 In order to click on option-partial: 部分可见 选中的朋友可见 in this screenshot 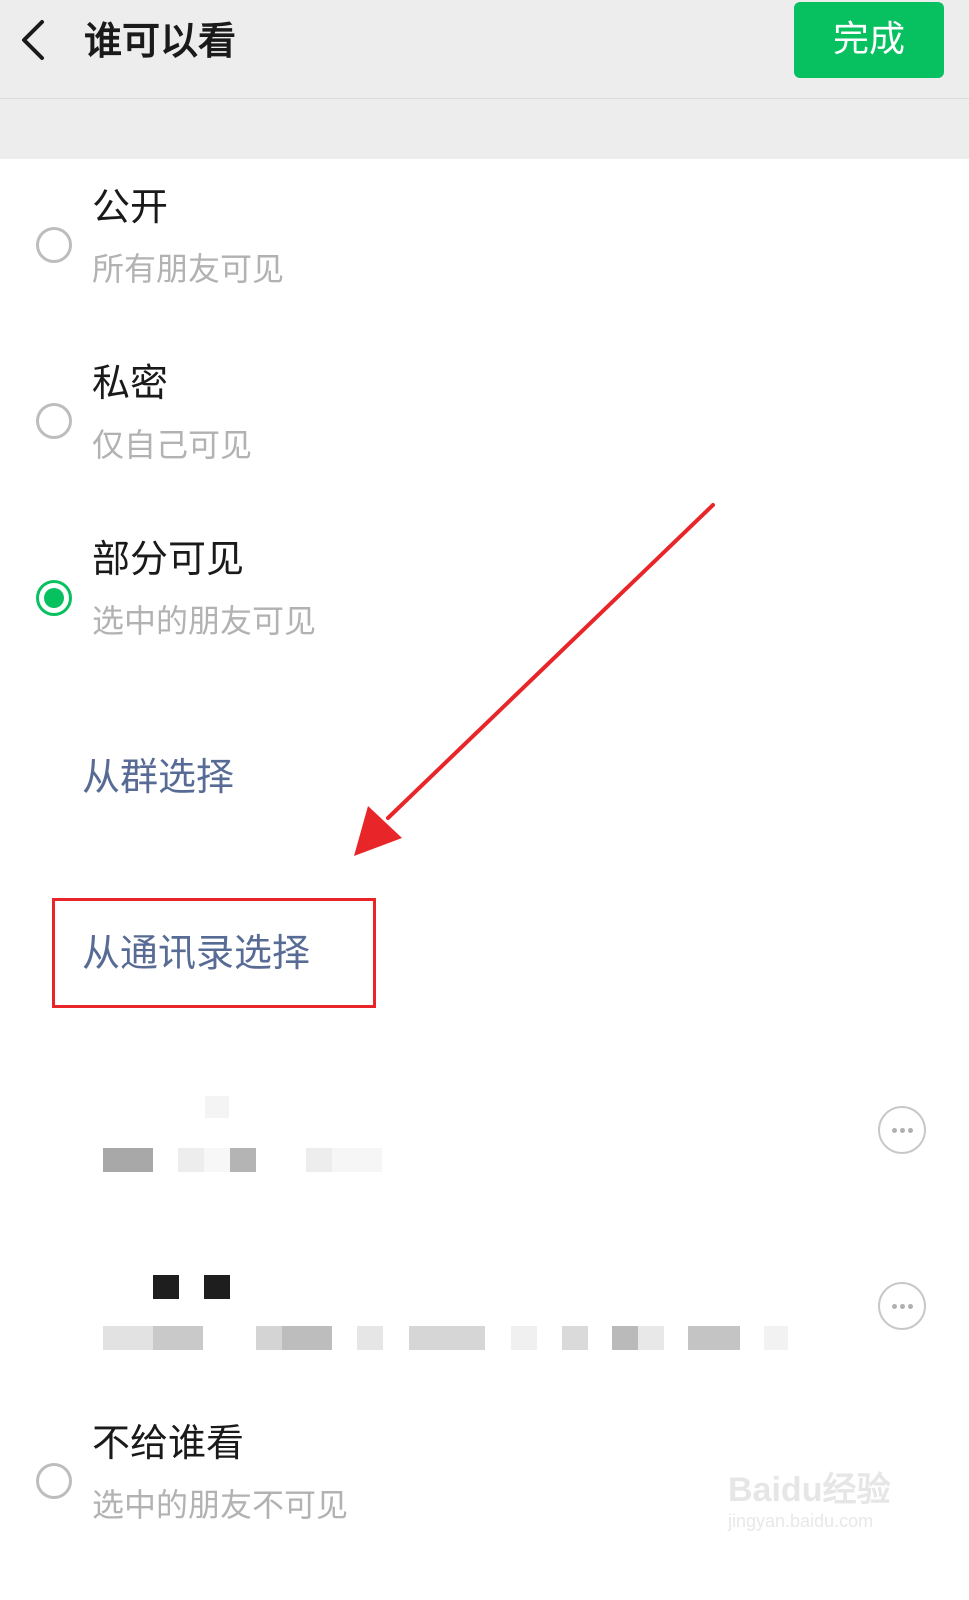, I will do `click(484, 597)`.